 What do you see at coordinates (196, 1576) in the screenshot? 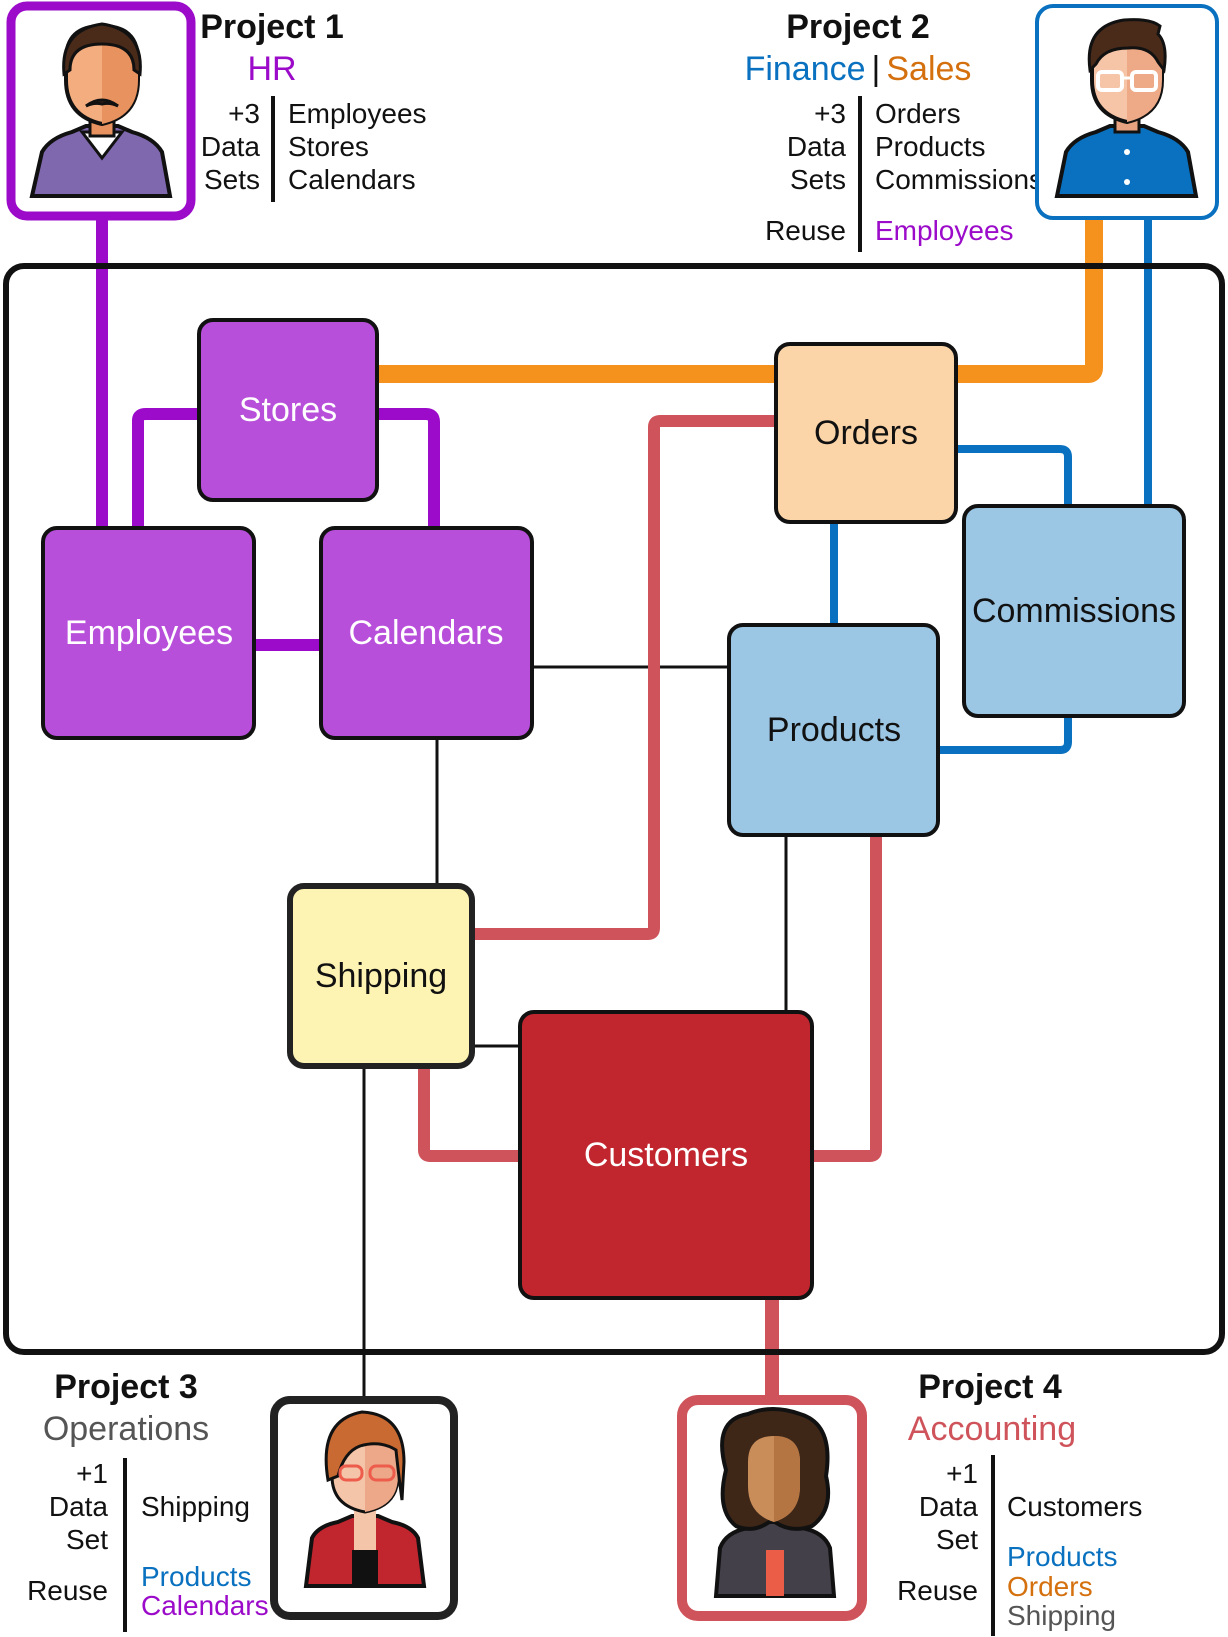
I see `project3-reuse-item: Products` at bounding box center [196, 1576].